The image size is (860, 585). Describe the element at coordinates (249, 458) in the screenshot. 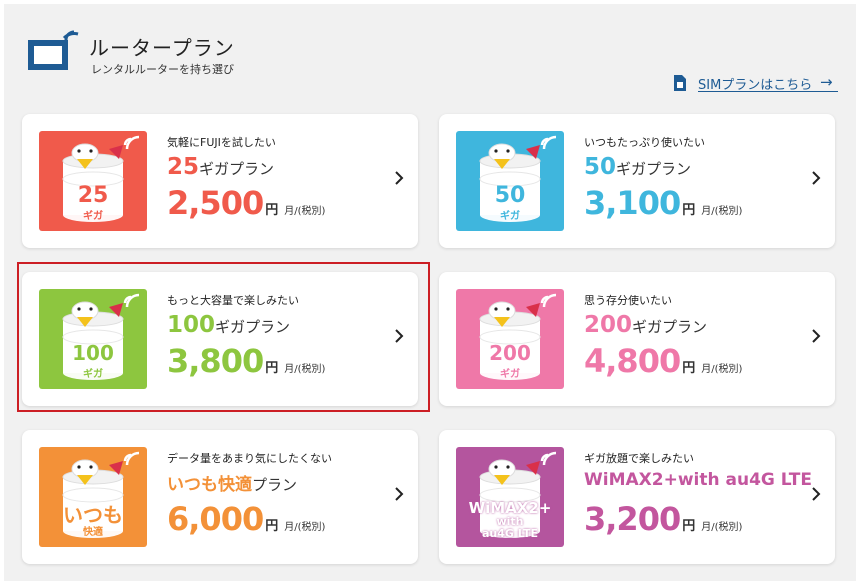

I see `plan-tagline: データ量をあまり気にしたくない` at that location.